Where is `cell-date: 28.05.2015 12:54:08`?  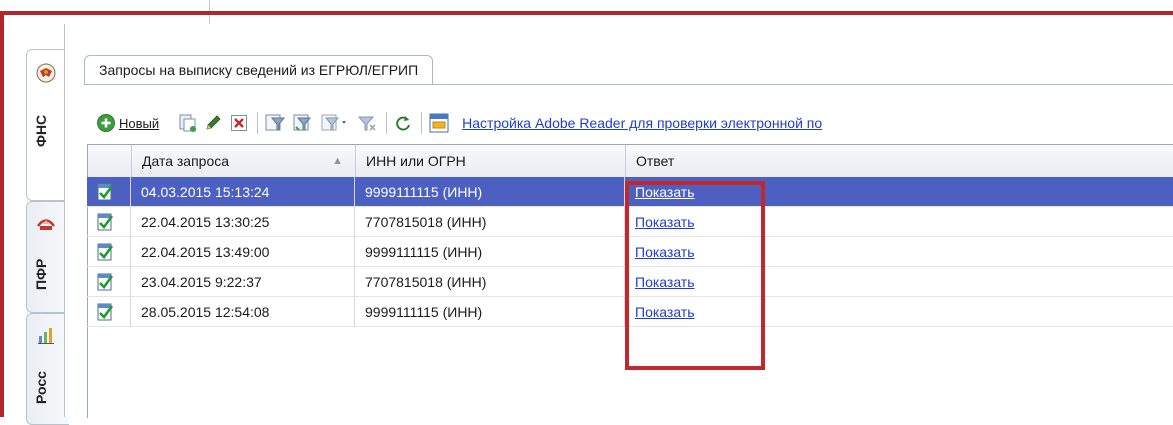
cell-date: 28.05.2015 12:54:08 is located at coordinates (243, 312).